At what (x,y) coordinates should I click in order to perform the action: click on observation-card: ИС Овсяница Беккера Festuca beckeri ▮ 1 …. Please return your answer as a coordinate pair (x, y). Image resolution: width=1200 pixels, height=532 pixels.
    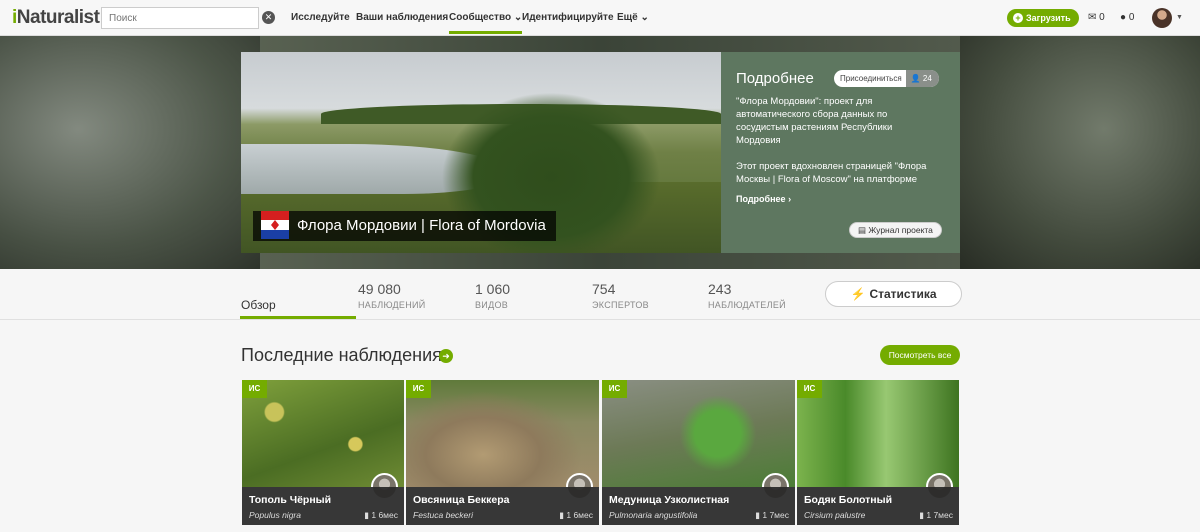
    Looking at the image, I should click on (502, 452).